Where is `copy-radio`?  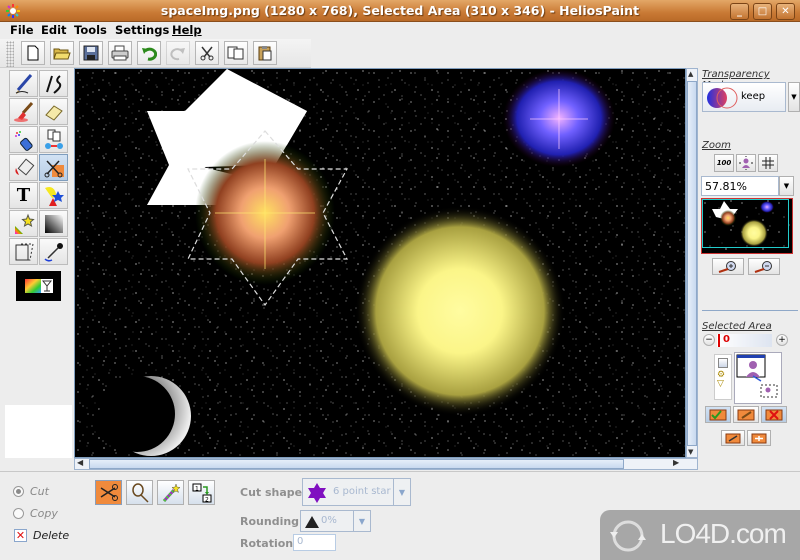
copy-radio is located at coordinates (18, 513).